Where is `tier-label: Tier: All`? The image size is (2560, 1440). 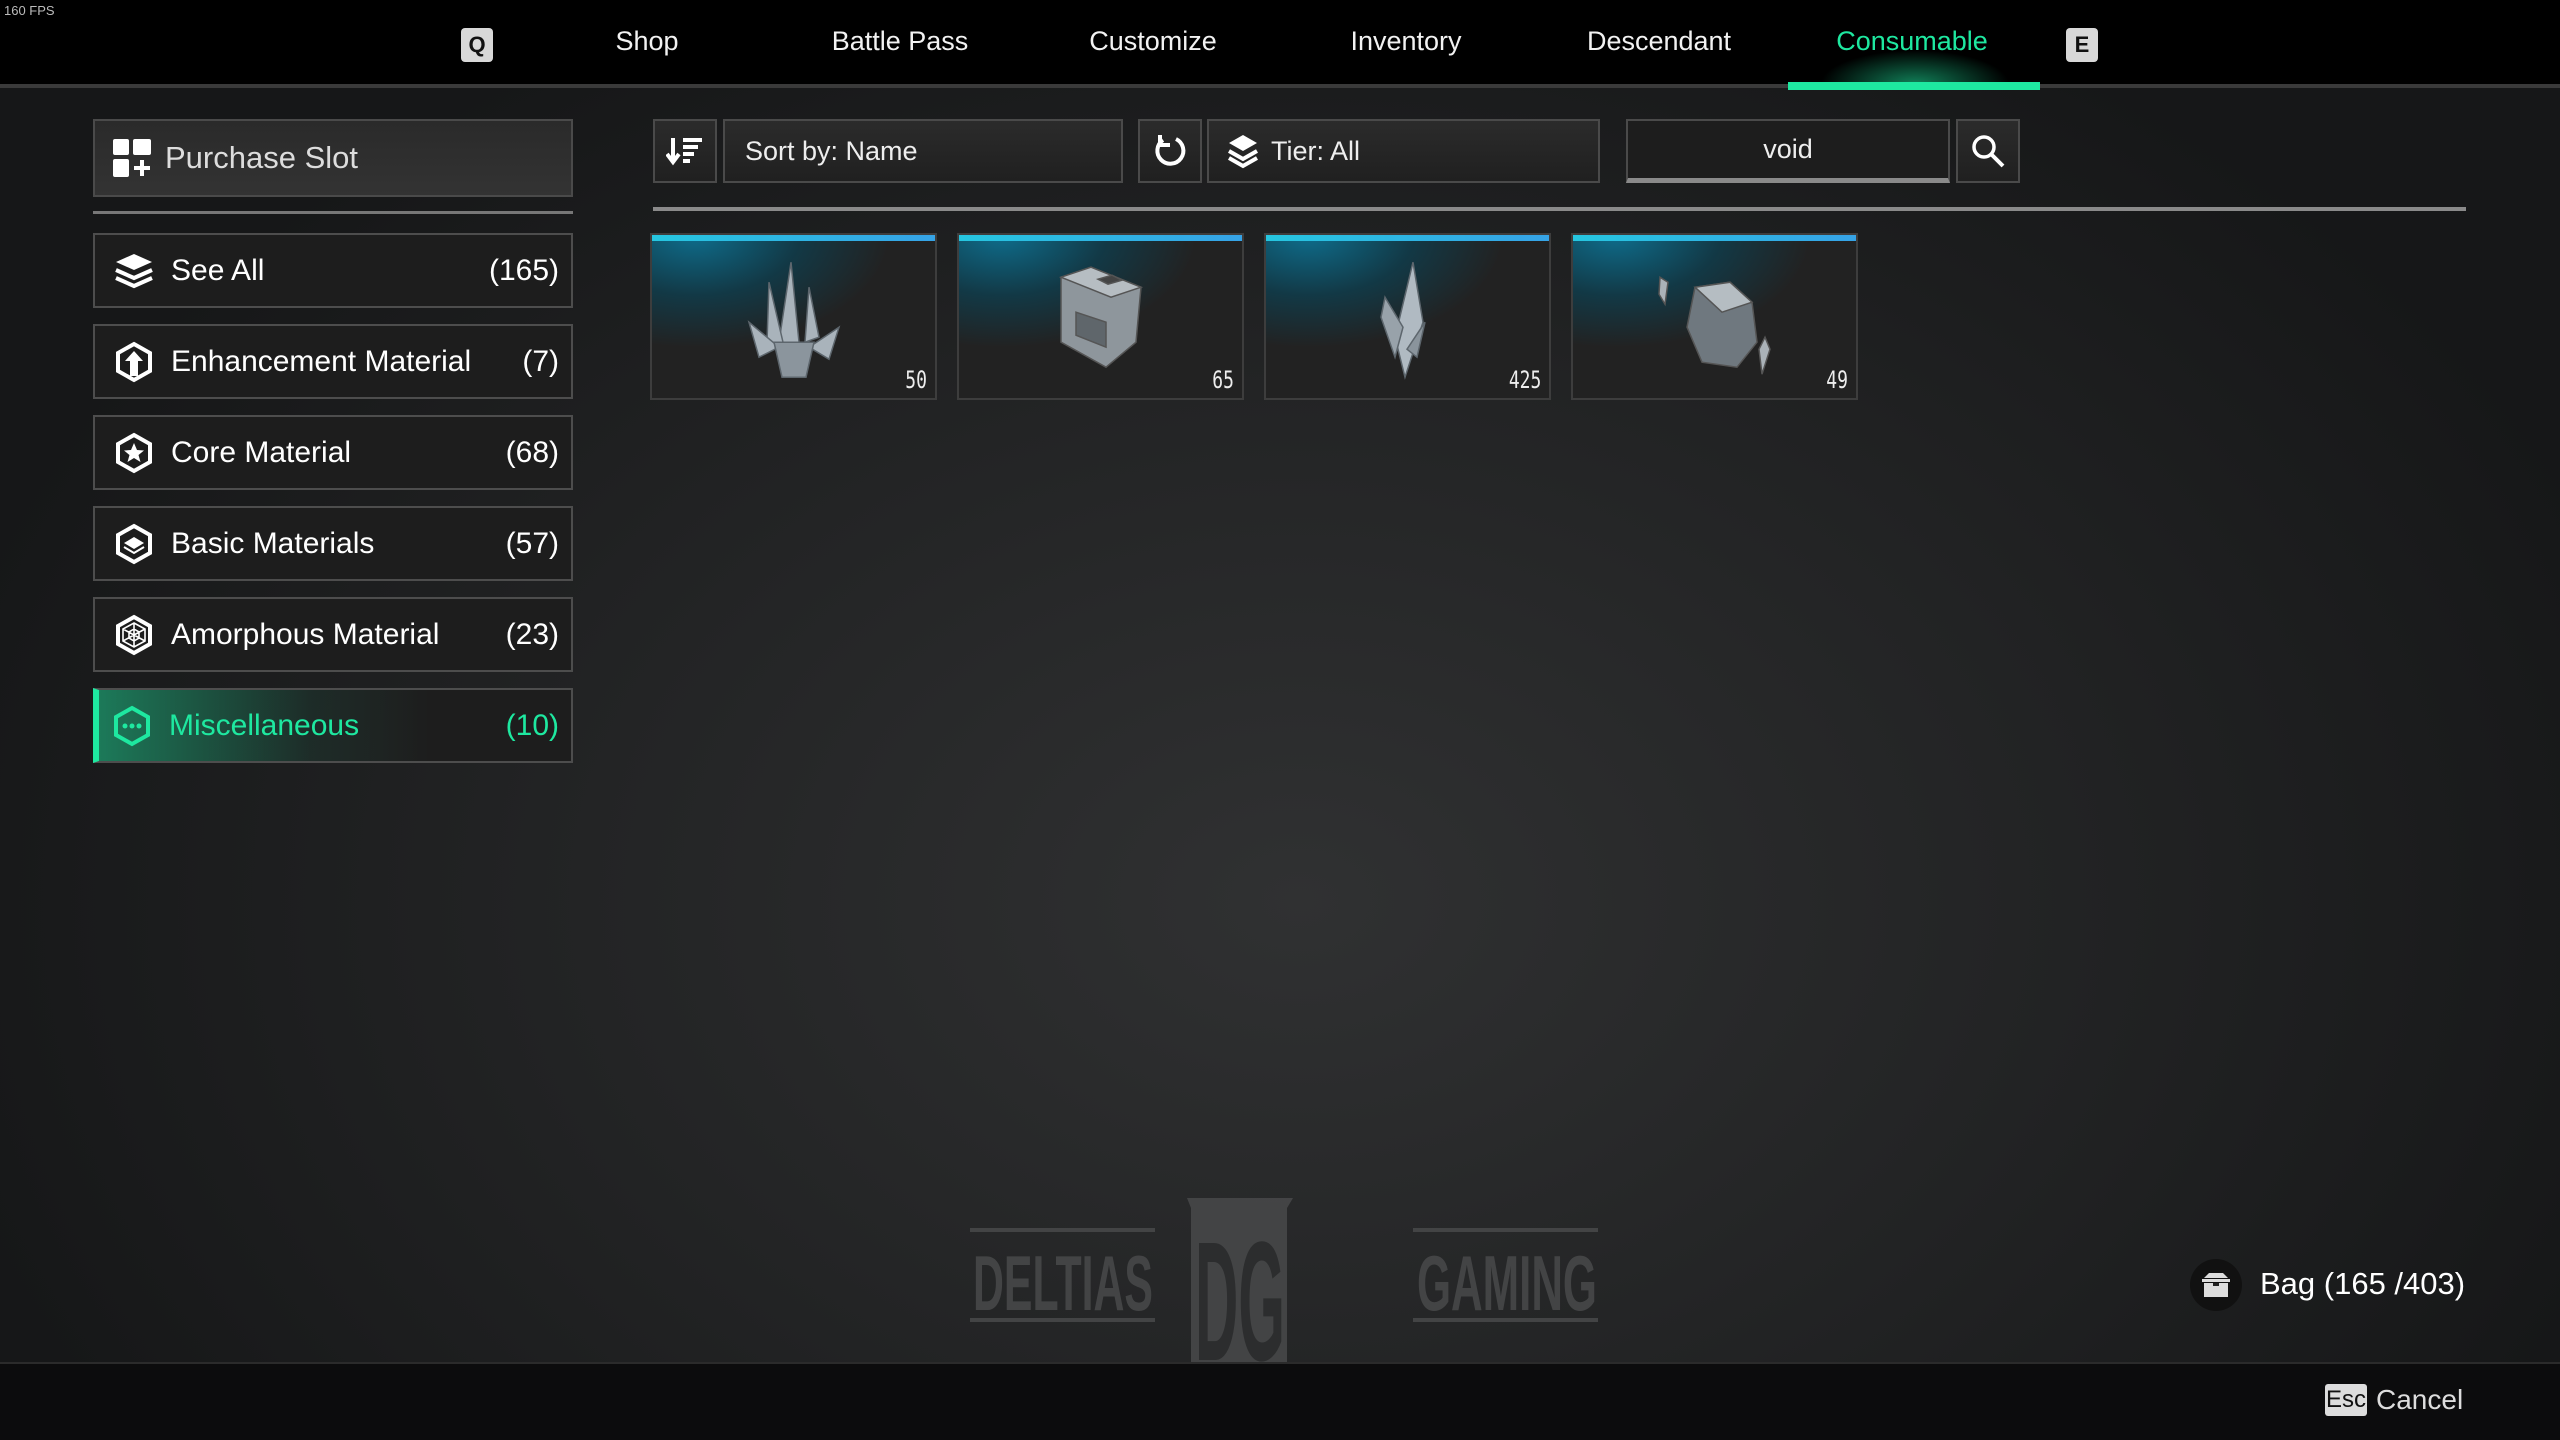
tier-label: Tier: All is located at coordinates (1316, 150).